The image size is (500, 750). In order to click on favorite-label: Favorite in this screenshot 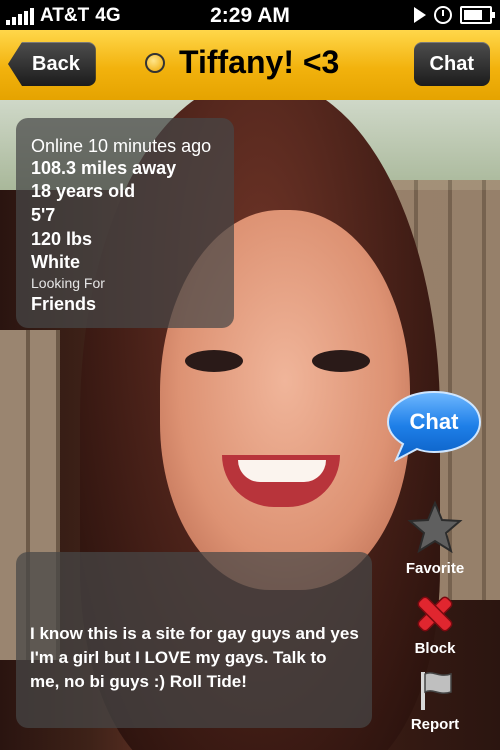, I will do `click(435, 568)`.